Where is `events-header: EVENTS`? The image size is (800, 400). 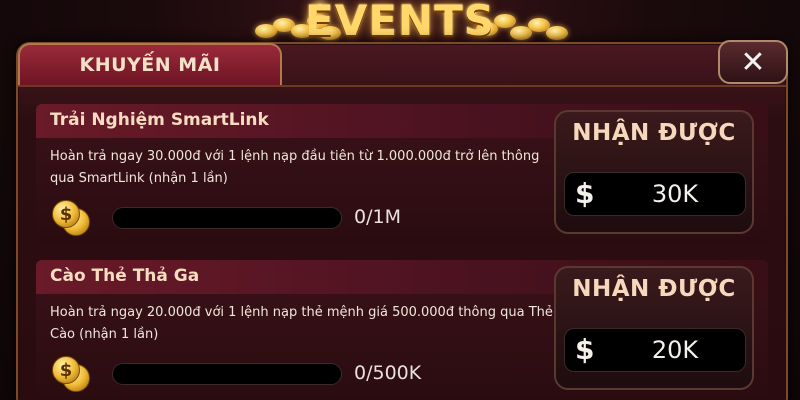 events-header: EVENTS is located at coordinates (400, 22).